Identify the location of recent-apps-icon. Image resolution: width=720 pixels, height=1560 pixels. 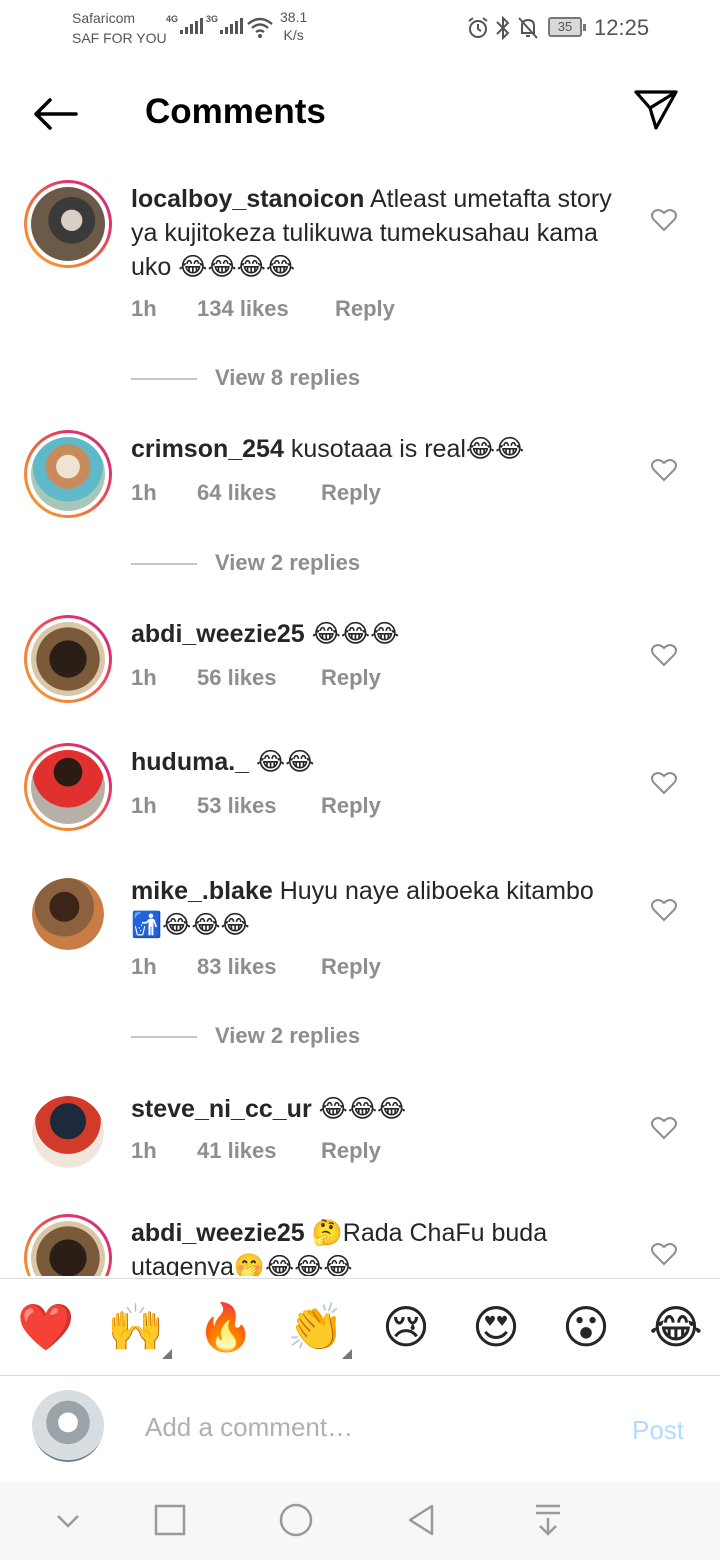
(170, 1520).